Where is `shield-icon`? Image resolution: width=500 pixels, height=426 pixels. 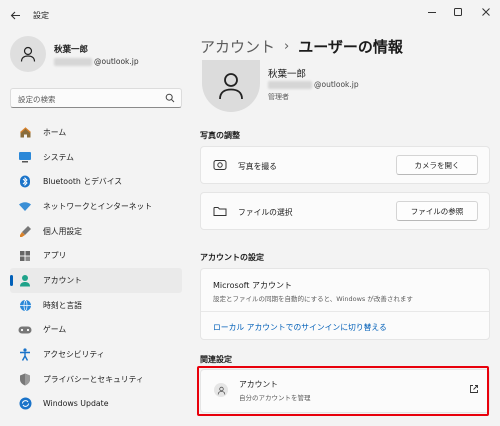 shield-icon is located at coordinates (25, 379).